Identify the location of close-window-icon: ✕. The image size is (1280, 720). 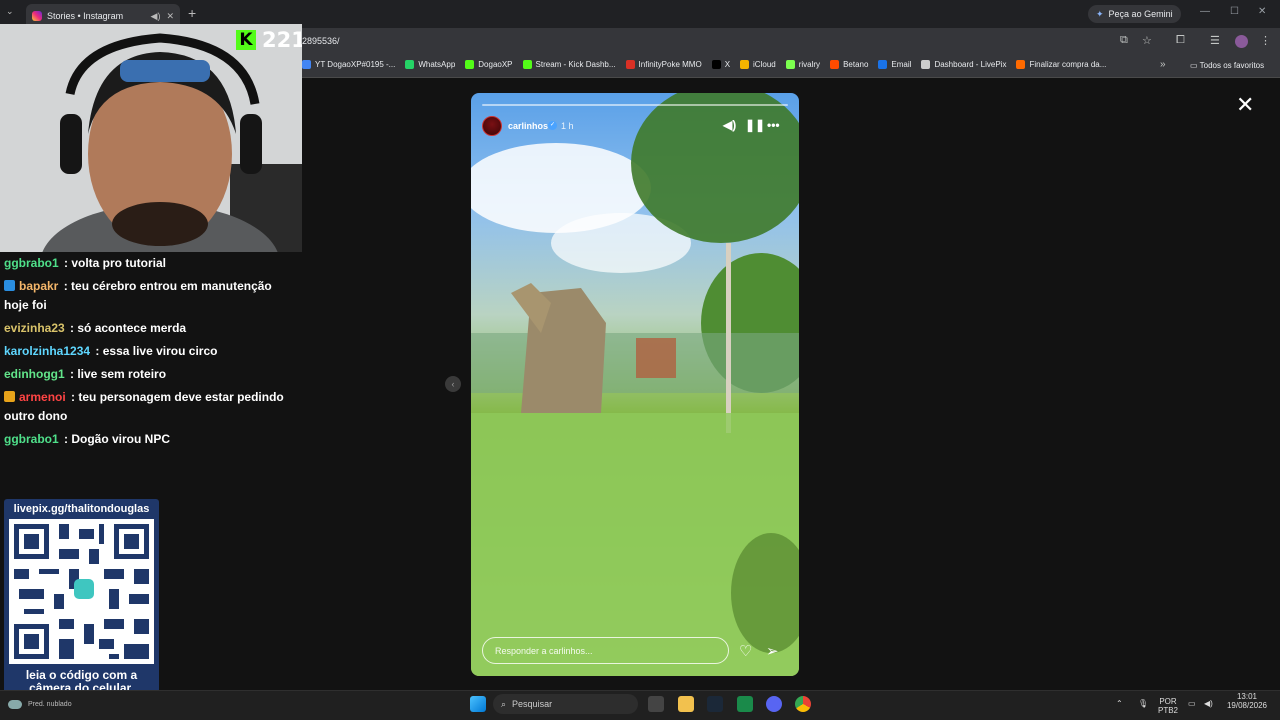
(1262, 11).